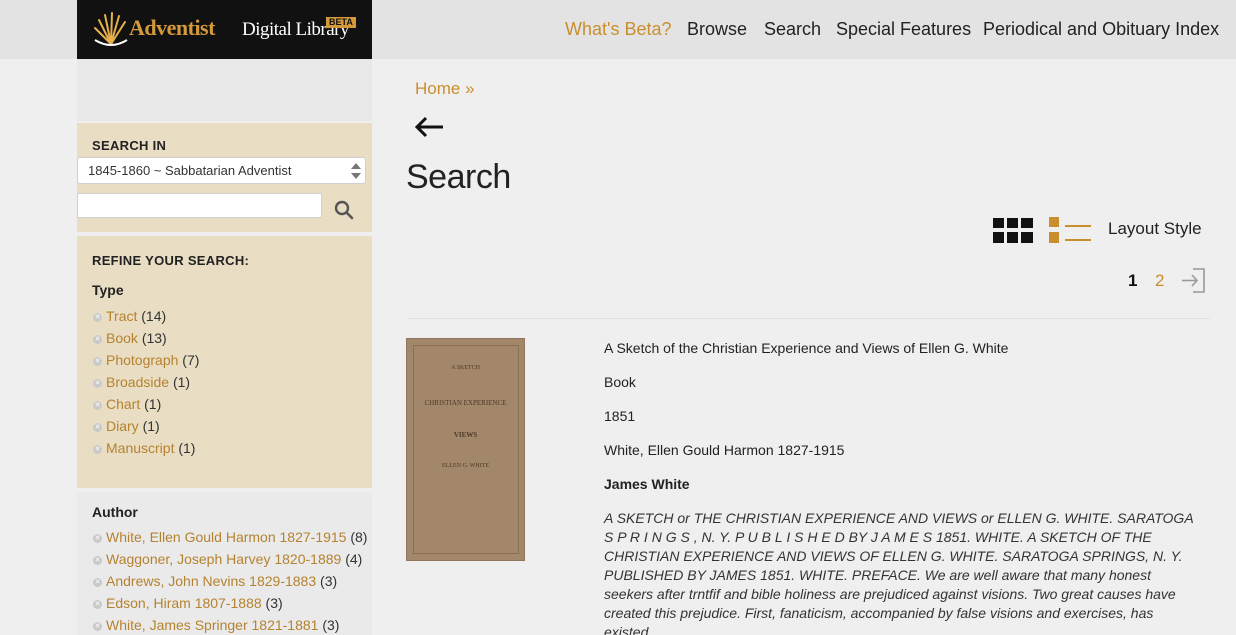 This screenshot has height=635, width=1236. What do you see at coordinates (1013, 230) in the screenshot?
I see `grid-layout-icon` at bounding box center [1013, 230].